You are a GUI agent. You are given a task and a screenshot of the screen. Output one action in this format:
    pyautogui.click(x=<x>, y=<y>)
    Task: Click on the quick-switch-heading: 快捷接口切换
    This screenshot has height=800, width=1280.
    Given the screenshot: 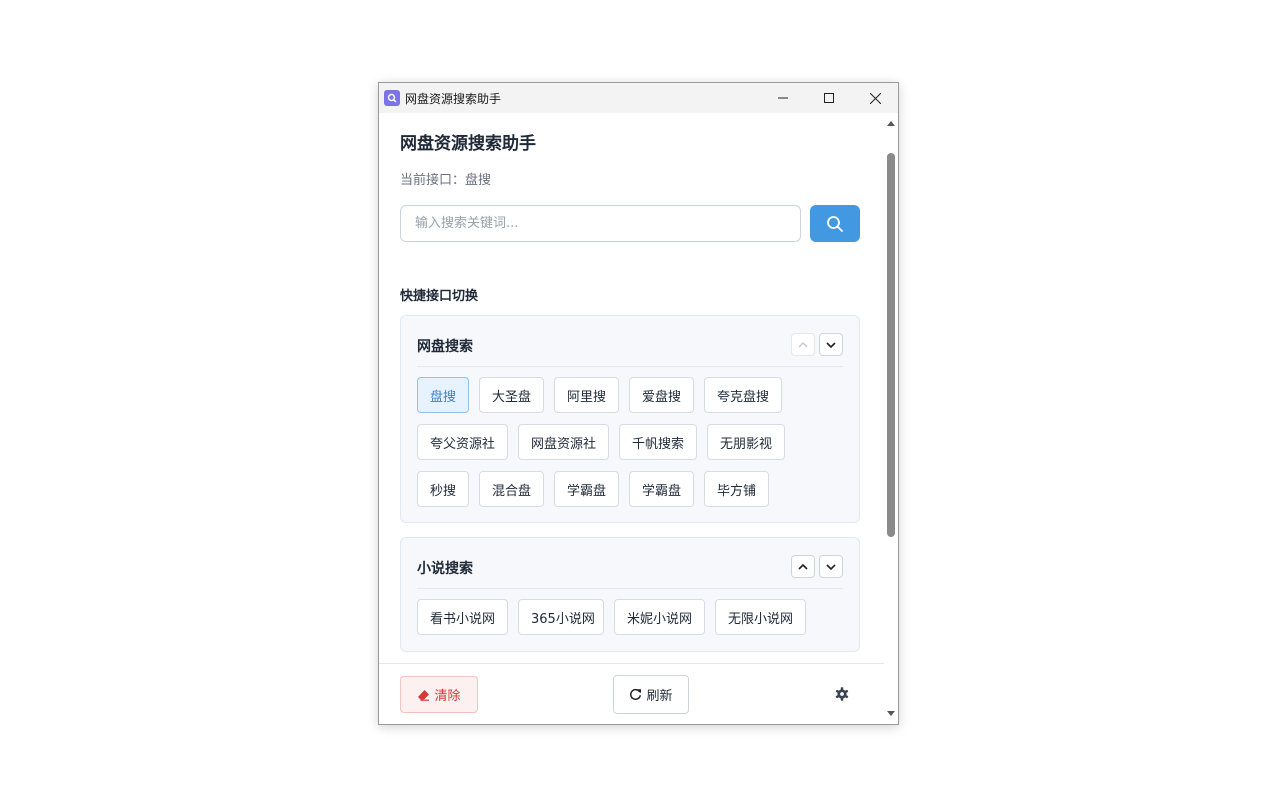 What is the action you would take?
    pyautogui.click(x=439, y=296)
    